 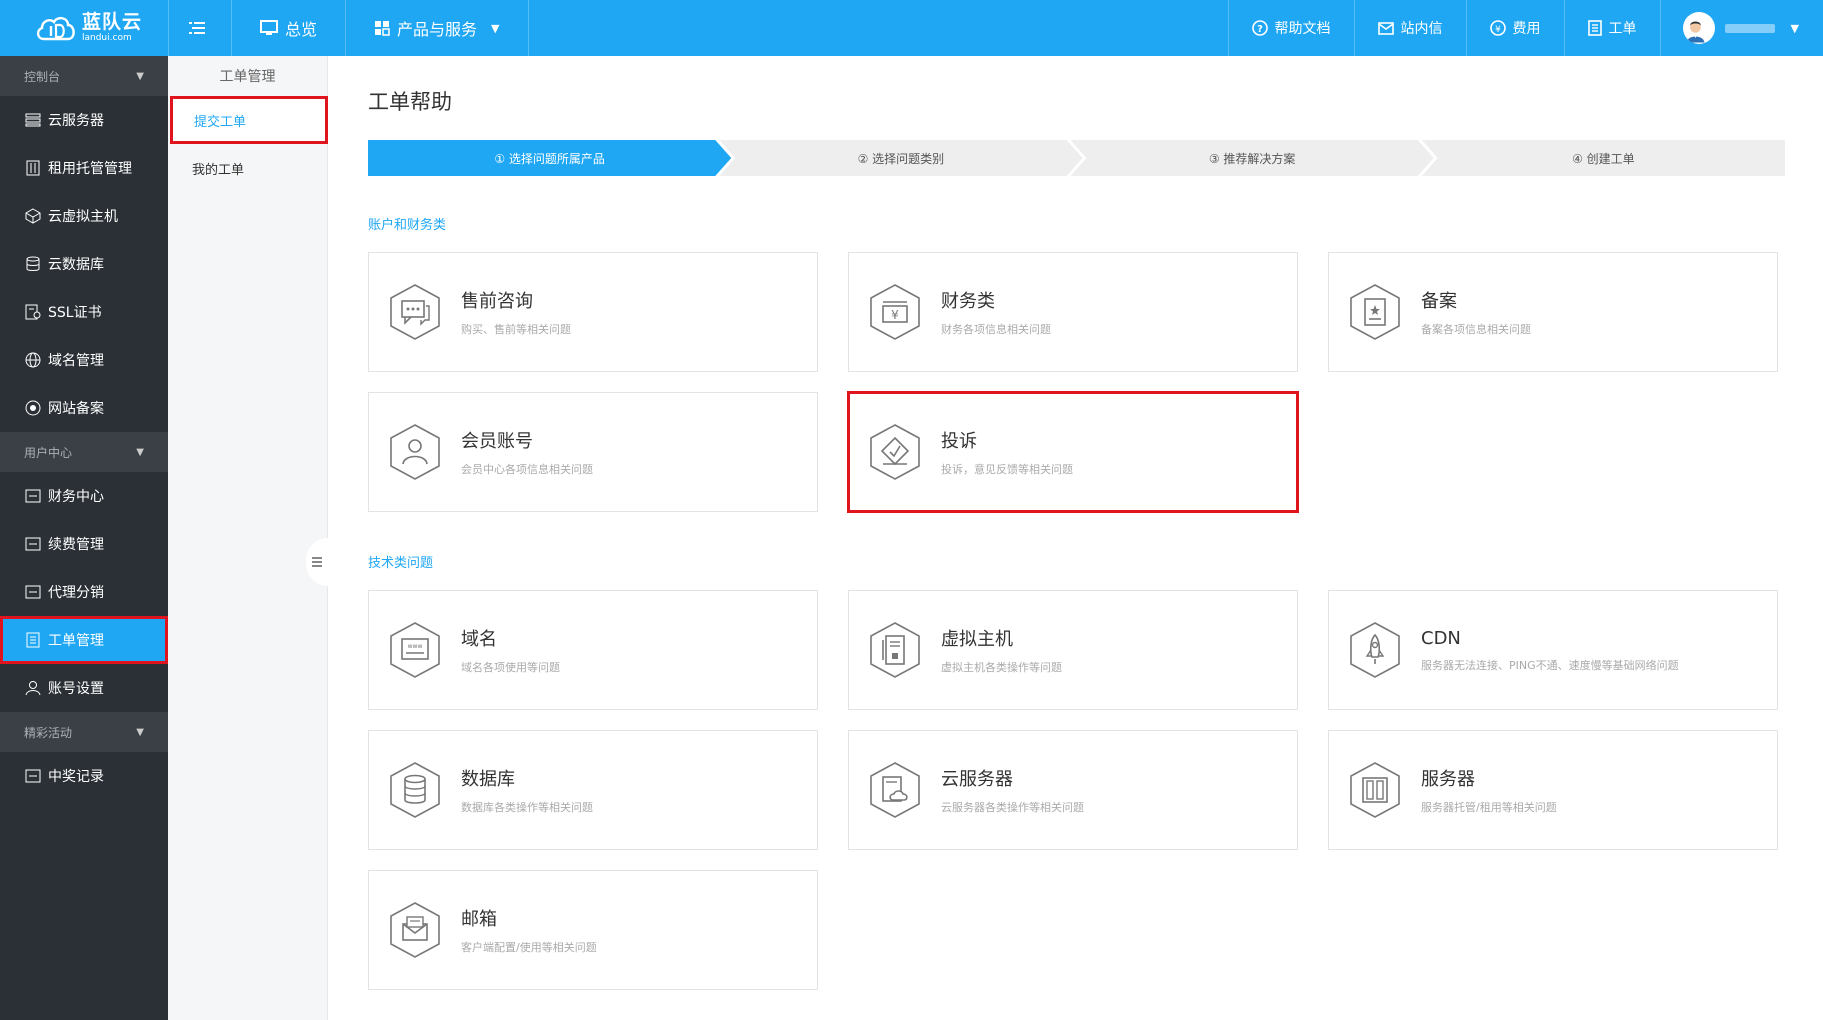 What do you see at coordinates (33, 216) in the screenshot?
I see `cube-icon` at bounding box center [33, 216].